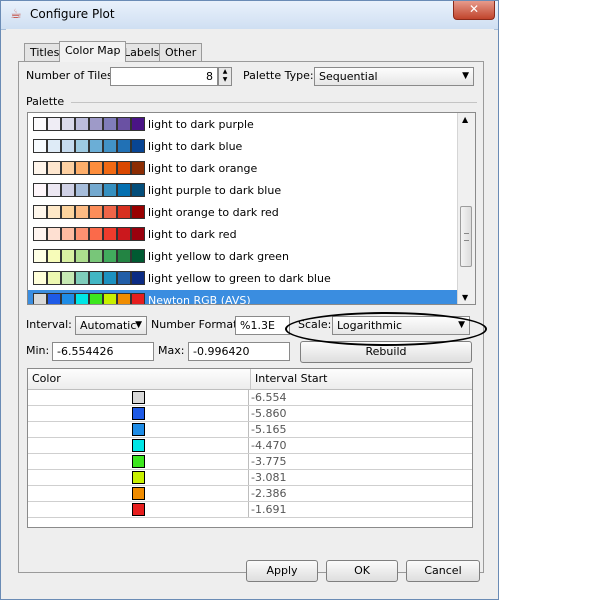 The image size is (593, 600). Describe the element at coordinates (181, 52) in the screenshot. I see `tab-other: Other` at that location.